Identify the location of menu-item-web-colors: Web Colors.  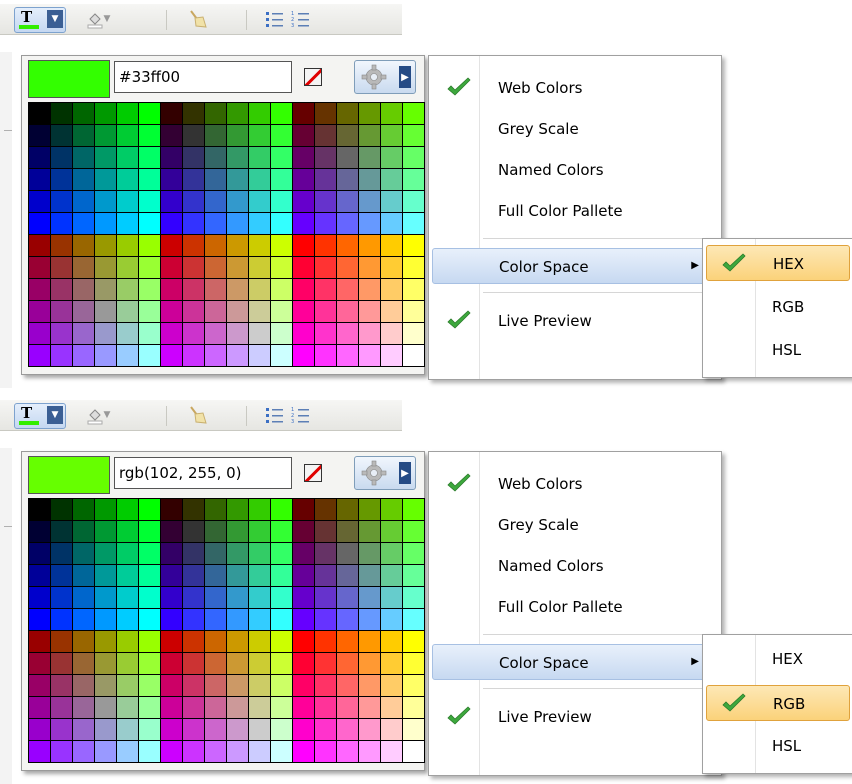
(574, 88).